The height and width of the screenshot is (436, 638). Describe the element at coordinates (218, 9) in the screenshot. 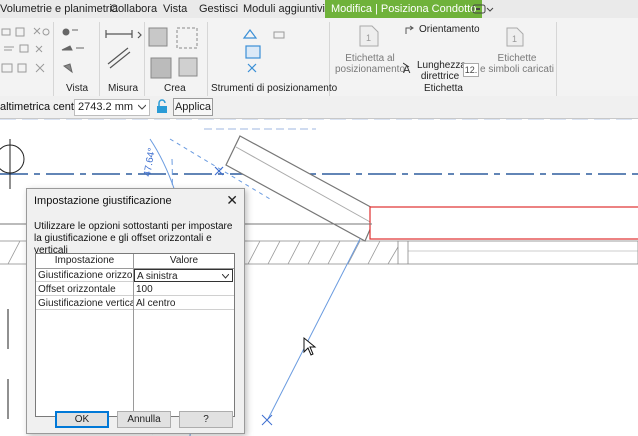

I see `tab-gestisci: Gestisci` at that location.